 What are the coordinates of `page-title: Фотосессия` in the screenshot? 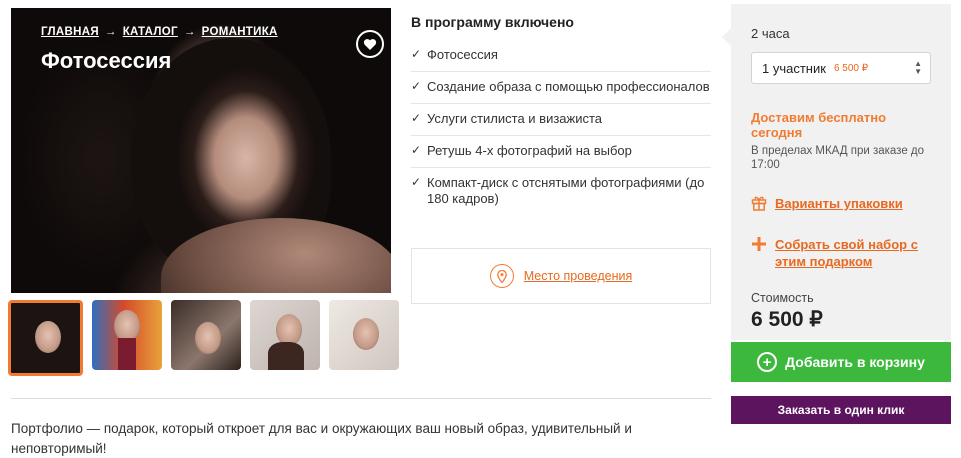 It's located at (106, 60).